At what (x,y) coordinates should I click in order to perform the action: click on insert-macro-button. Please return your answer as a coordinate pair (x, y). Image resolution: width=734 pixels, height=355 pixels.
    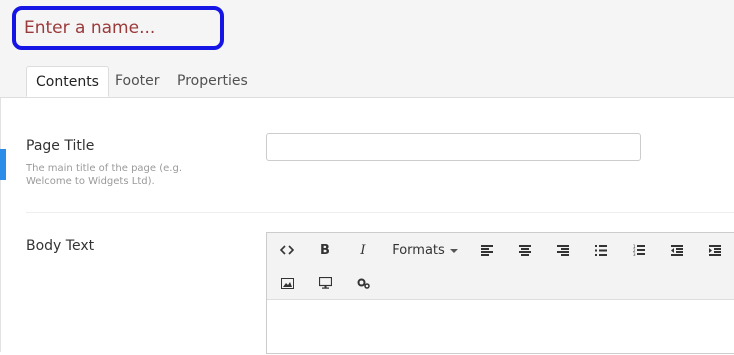
    Looking at the image, I should click on (363, 283).